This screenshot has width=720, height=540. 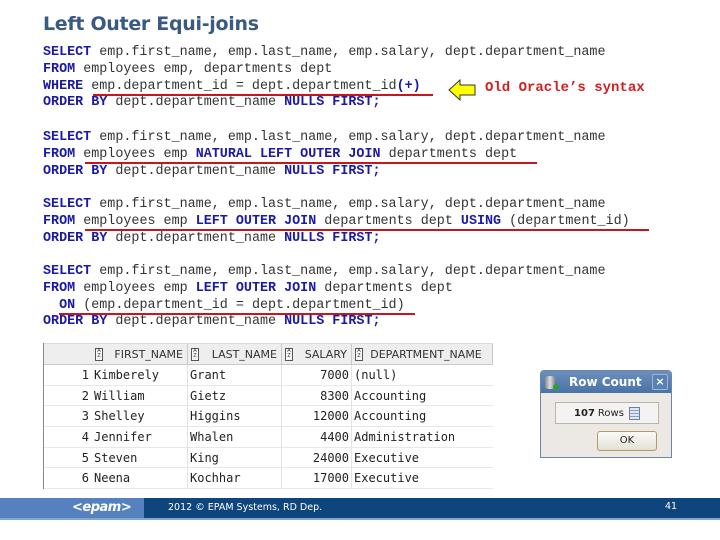 I want to click on row-number: 5, so click(x=68, y=458).